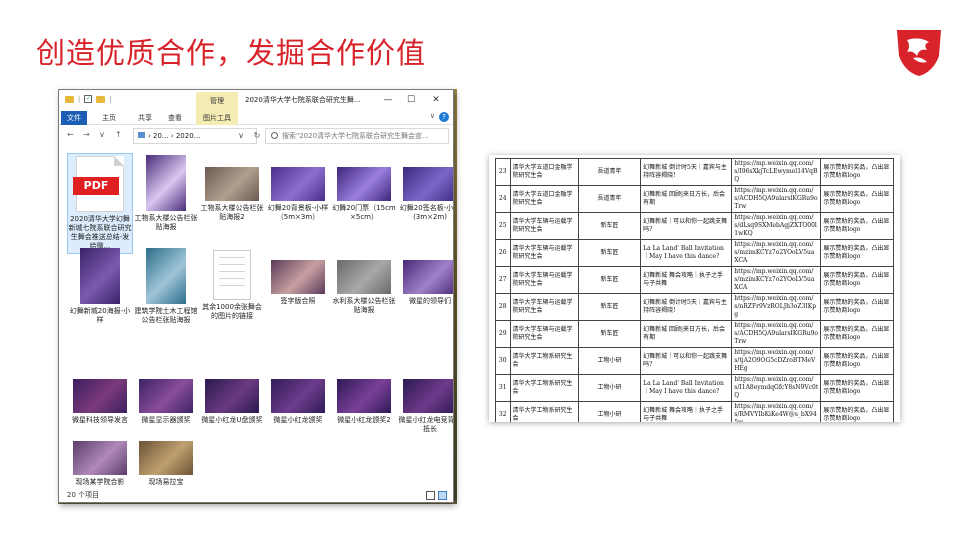  I want to click on recent-dropdown-icon: ∨, so click(102, 134).